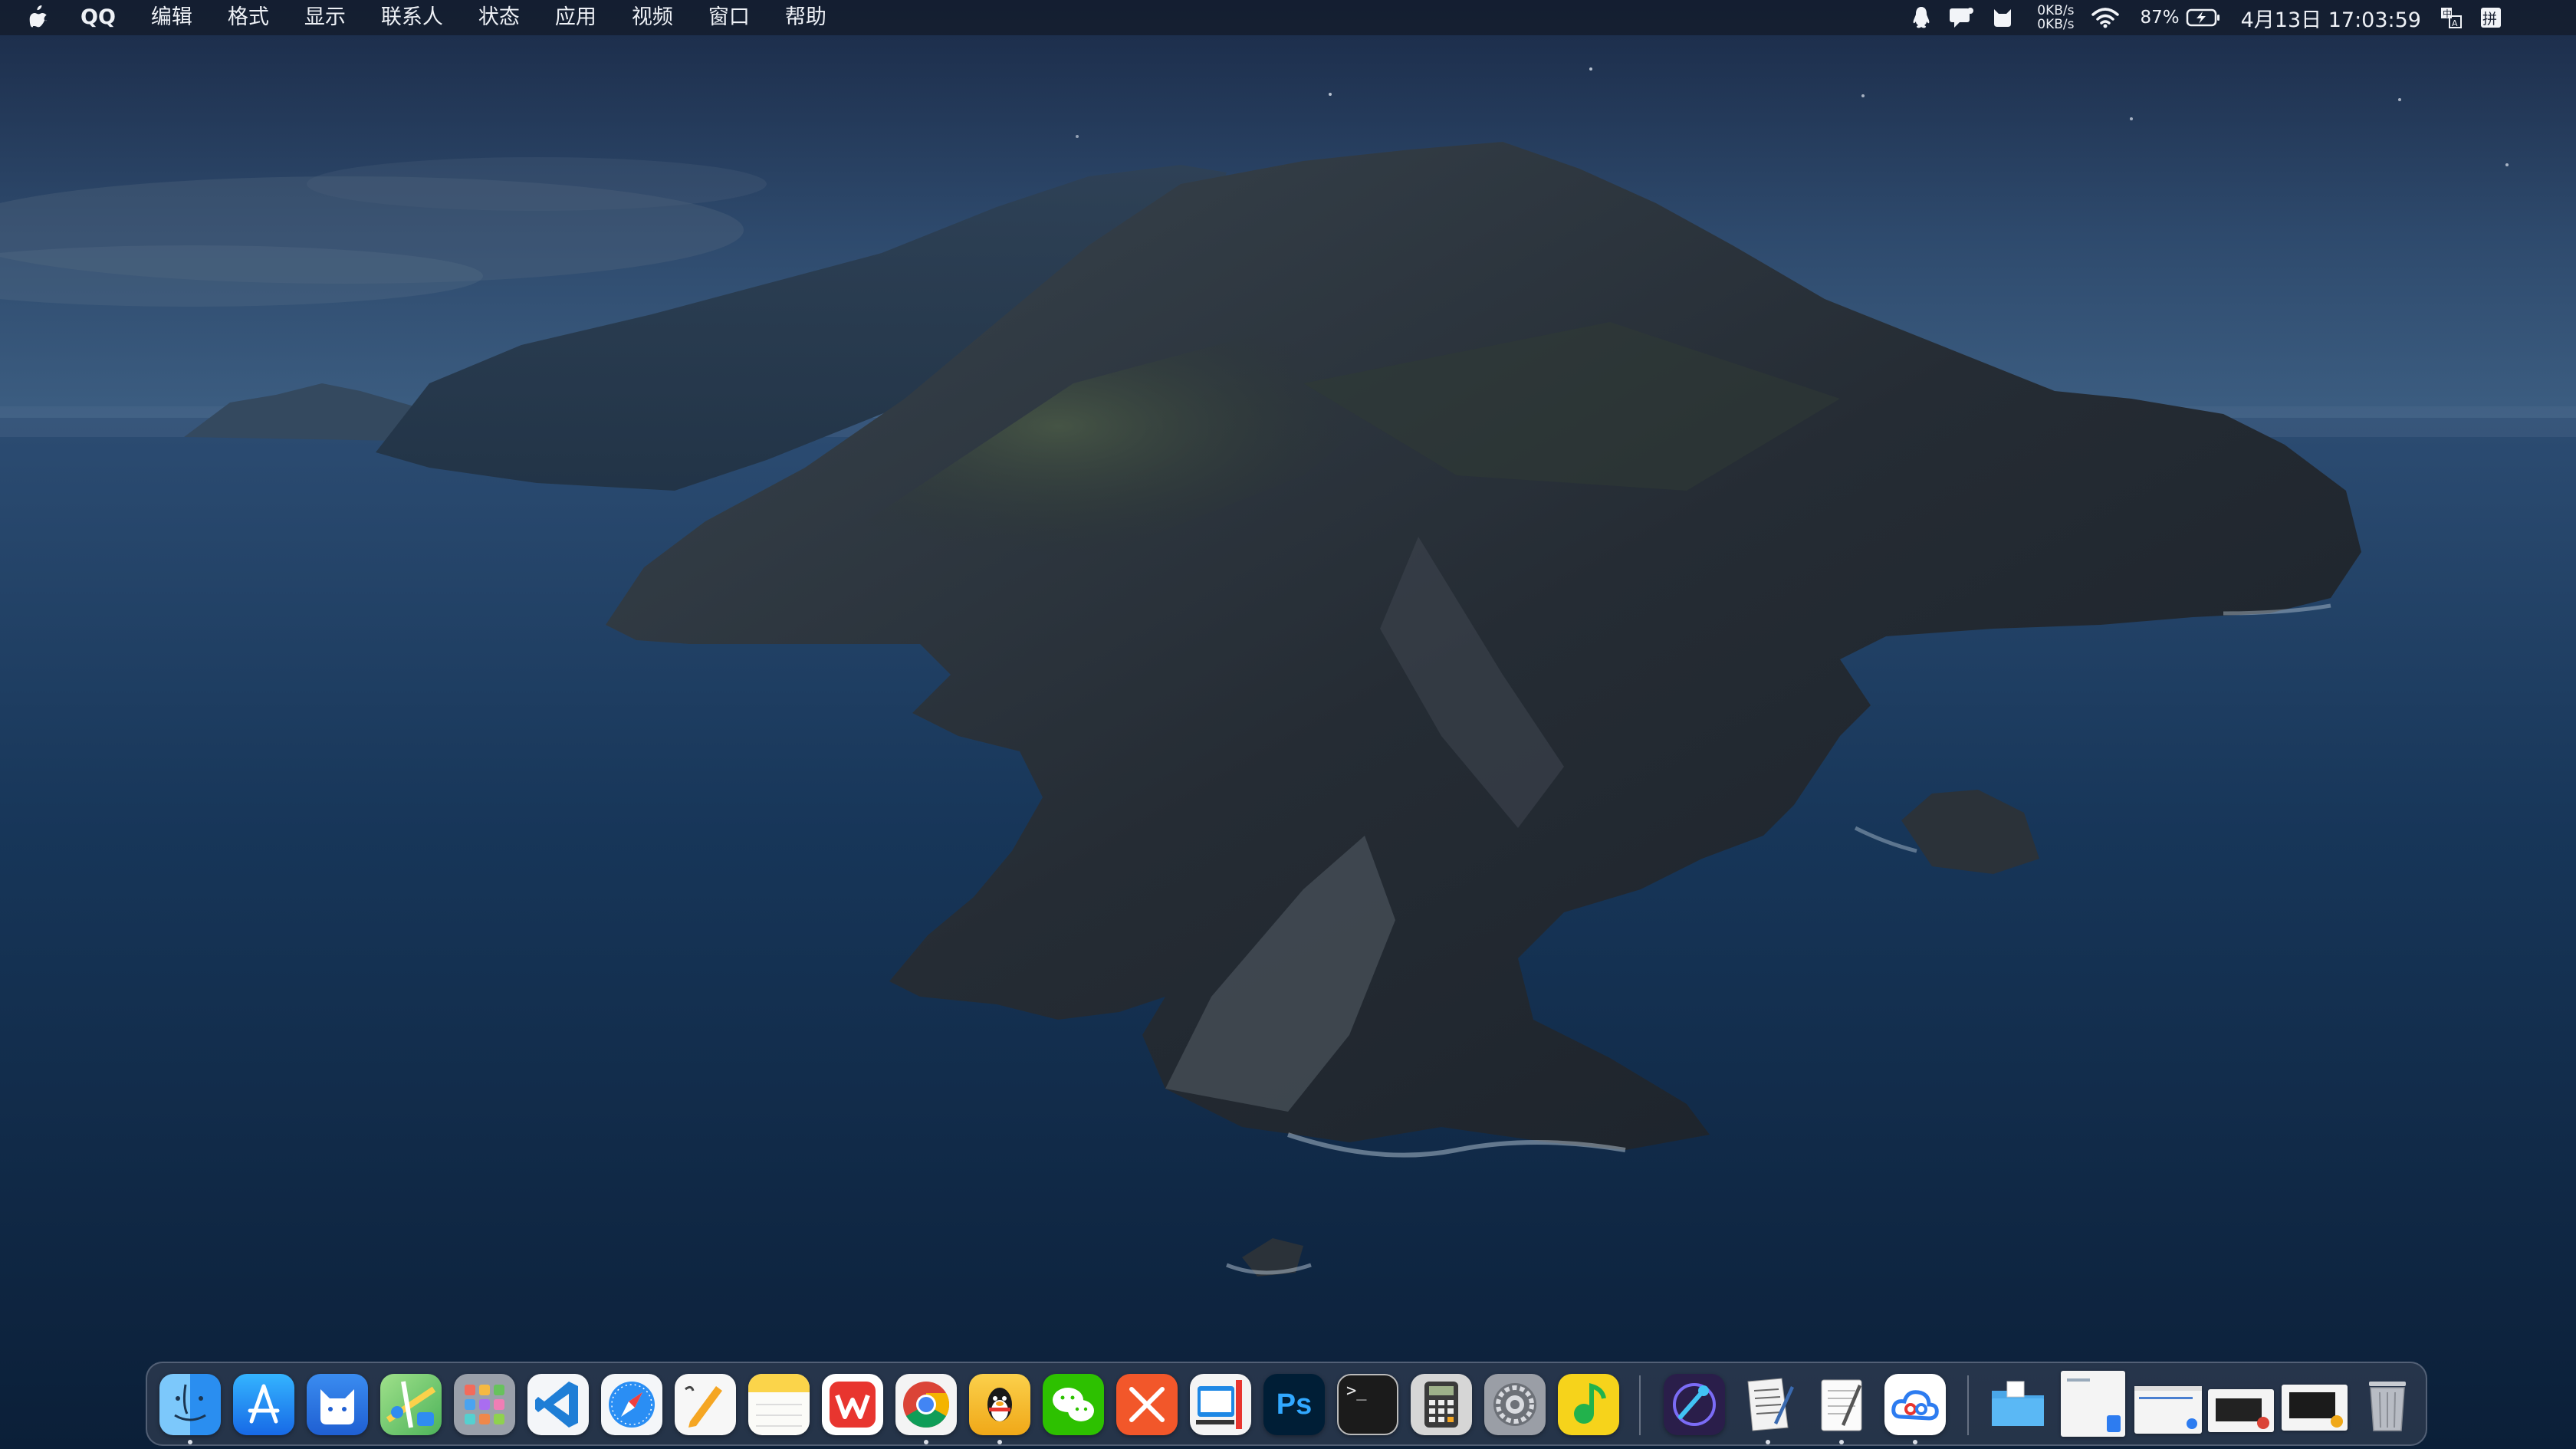 The width and height of the screenshot is (2576, 1449). I want to click on pinyin-icon: 拼, so click(2491, 17).